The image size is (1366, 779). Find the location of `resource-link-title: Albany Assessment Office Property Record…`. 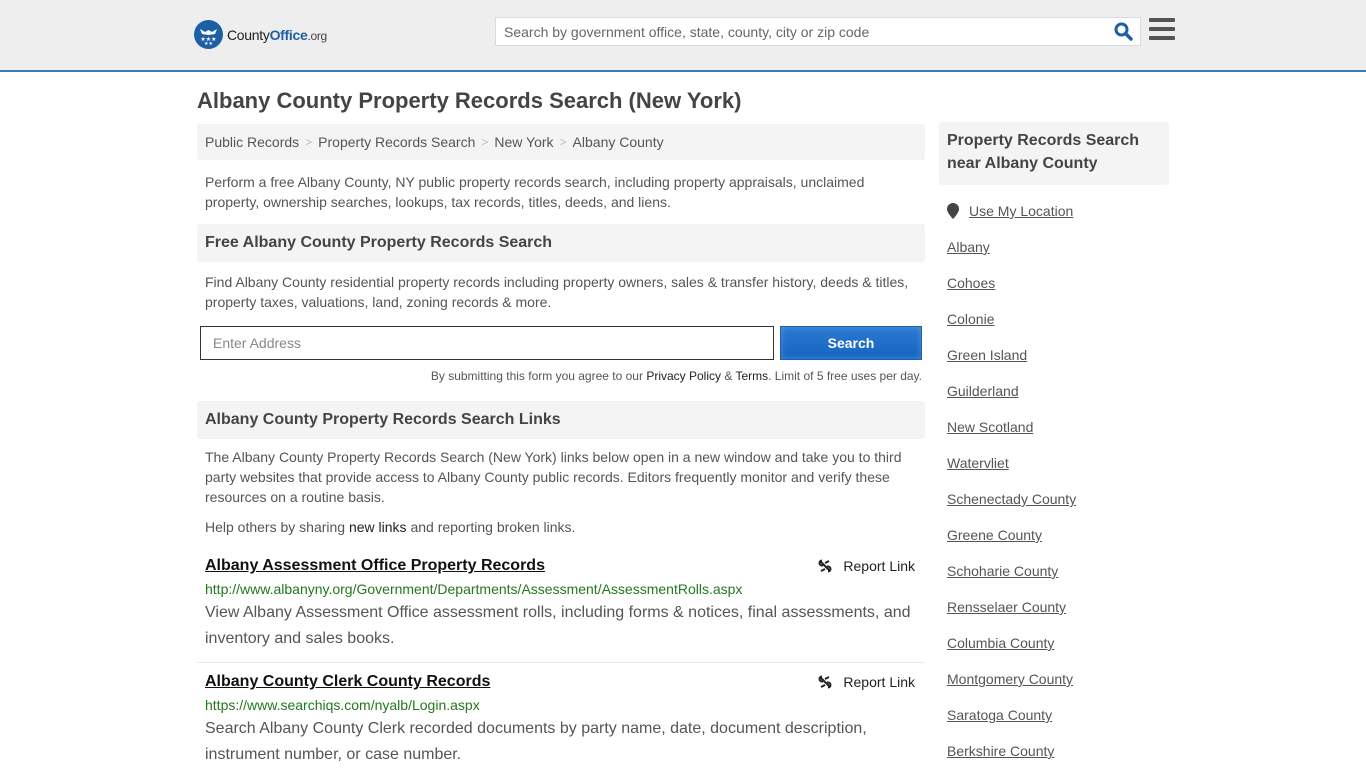

resource-link-title: Albany Assessment Office Property Record… is located at coordinates (375, 566).